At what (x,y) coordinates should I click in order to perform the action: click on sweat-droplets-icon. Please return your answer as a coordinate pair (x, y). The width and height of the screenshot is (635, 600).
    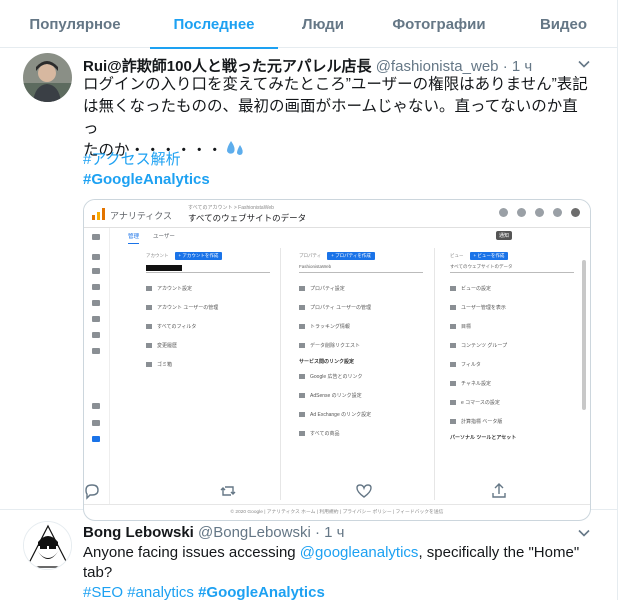
    Looking at the image, I should click on (234, 148).